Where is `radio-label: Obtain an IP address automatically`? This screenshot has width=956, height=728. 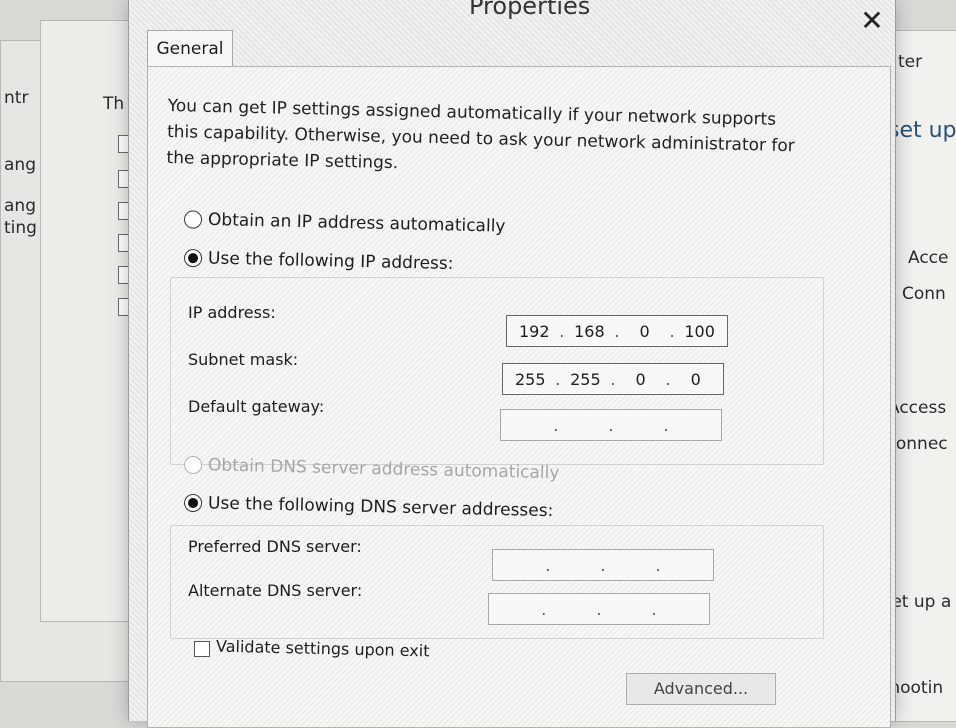
radio-label: Obtain an IP address automatically is located at coordinates (356, 223).